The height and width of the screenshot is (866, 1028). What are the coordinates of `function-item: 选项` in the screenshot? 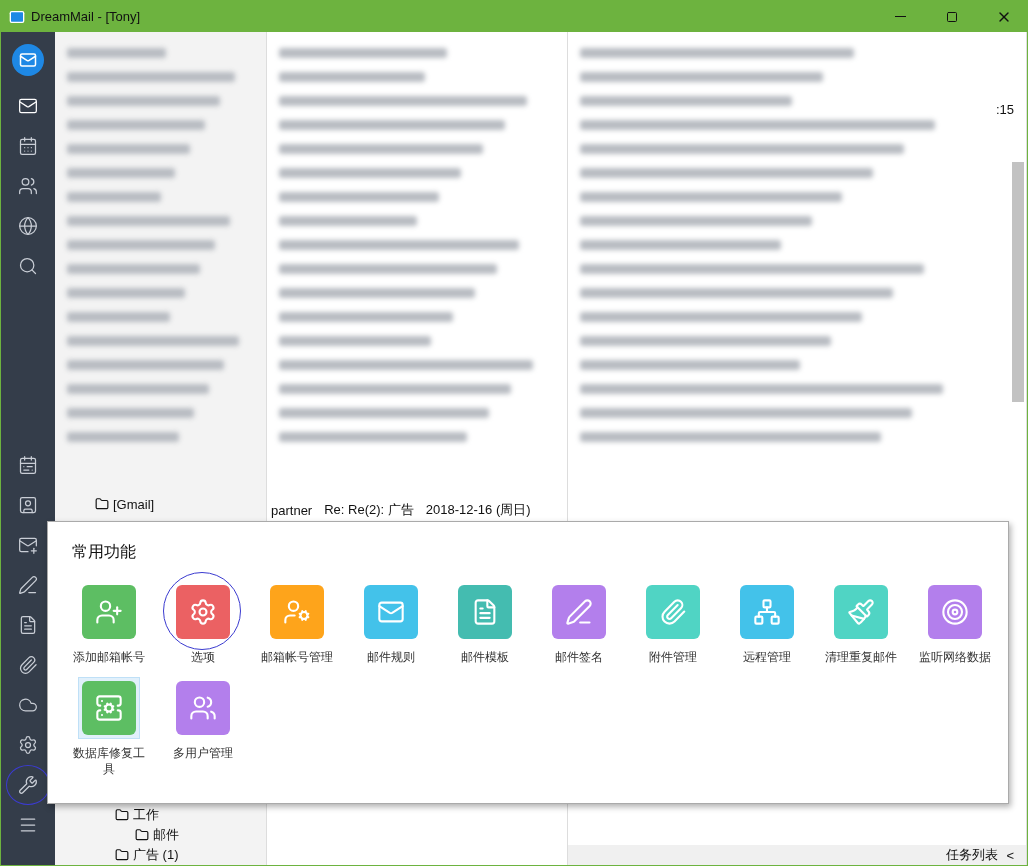 It's located at (203, 617).